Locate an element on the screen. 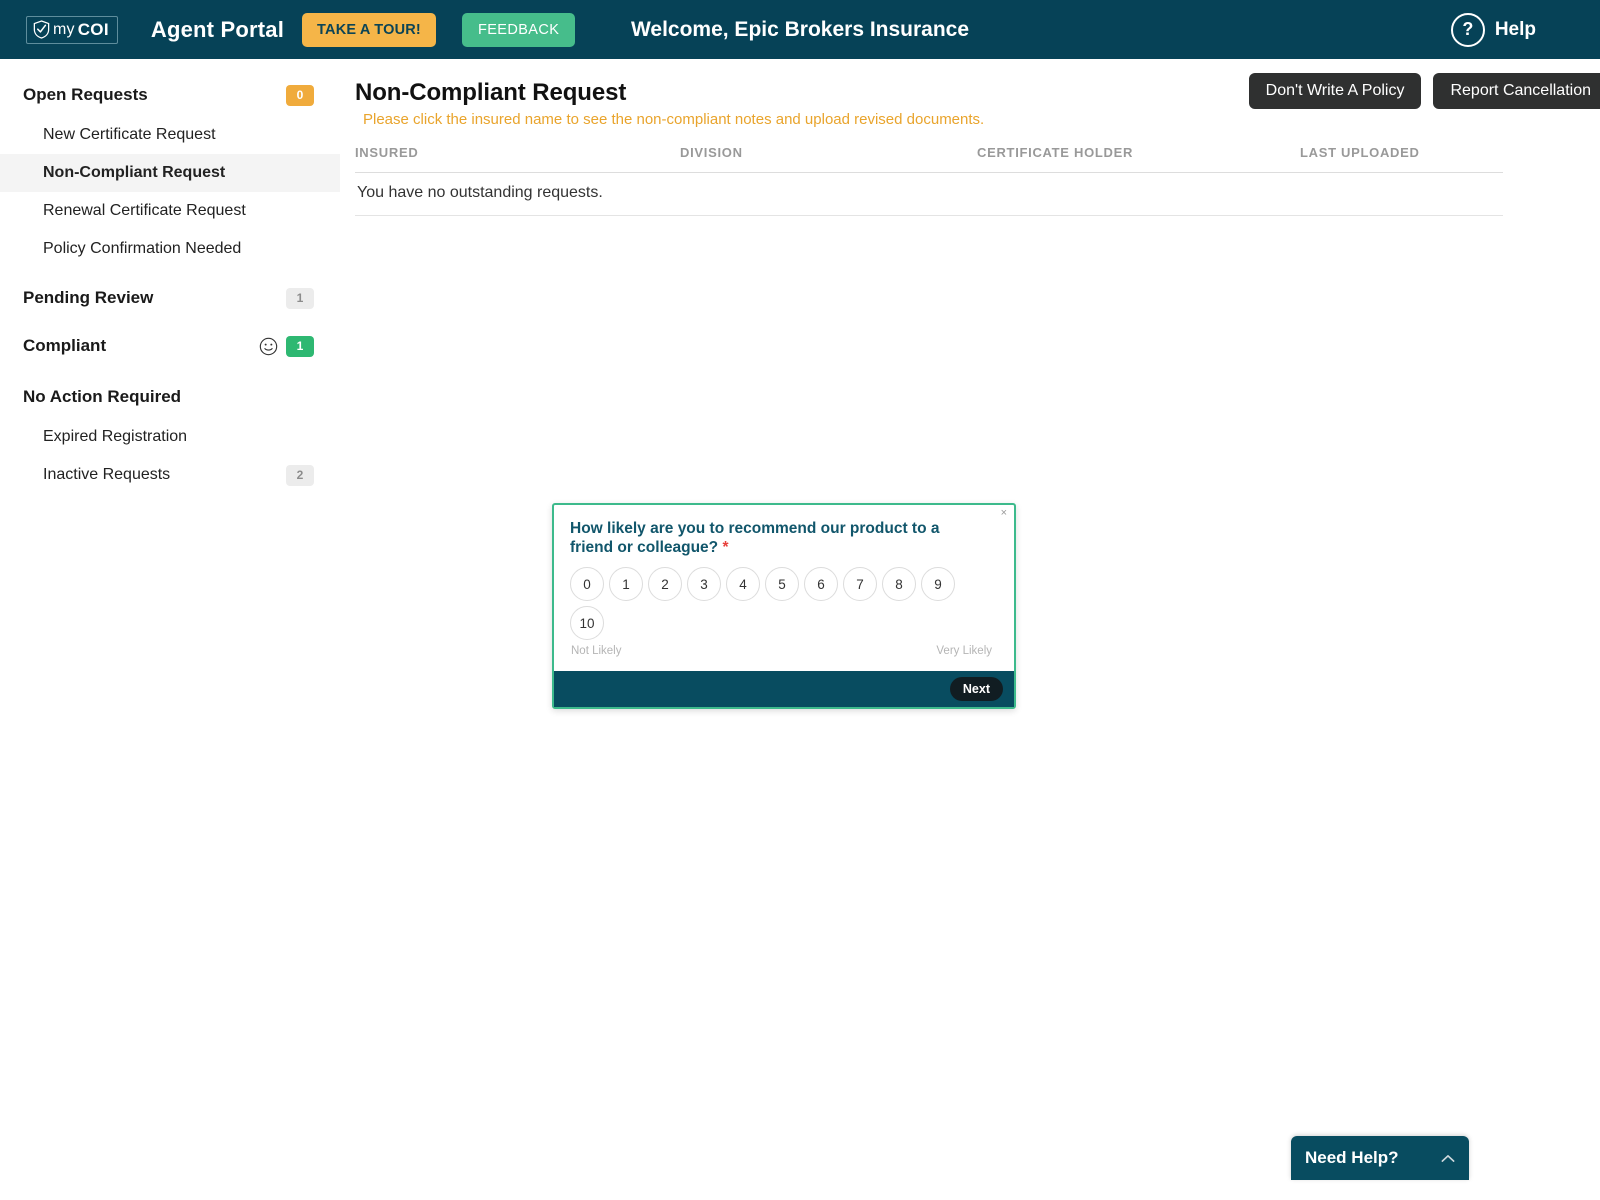 The width and height of the screenshot is (1600, 1200). report-cancellation-button: Report Cancellation is located at coordinates (1516, 91).